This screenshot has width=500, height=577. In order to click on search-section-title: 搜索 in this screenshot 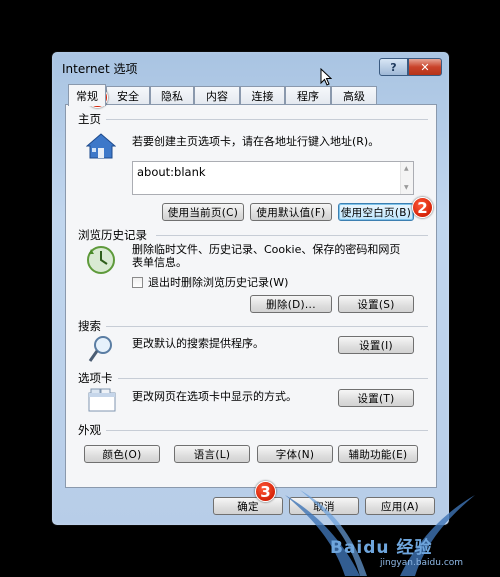, I will do `click(89, 326)`.